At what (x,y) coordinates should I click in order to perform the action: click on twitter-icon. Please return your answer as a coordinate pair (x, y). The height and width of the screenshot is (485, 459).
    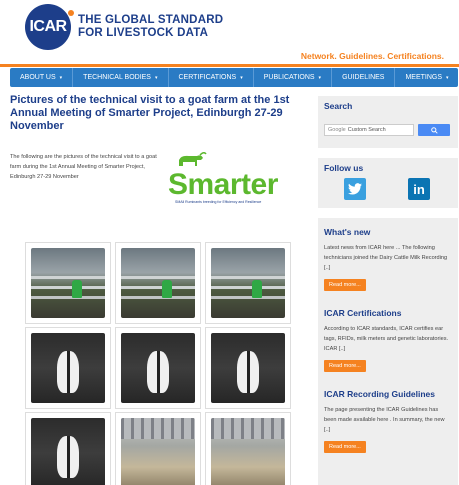
    Looking at the image, I should click on (355, 189).